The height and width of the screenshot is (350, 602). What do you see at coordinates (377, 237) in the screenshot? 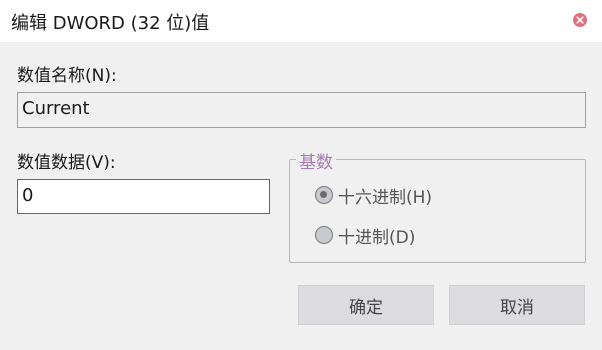
I see `radio-dec-label: 十进制(D)` at bounding box center [377, 237].